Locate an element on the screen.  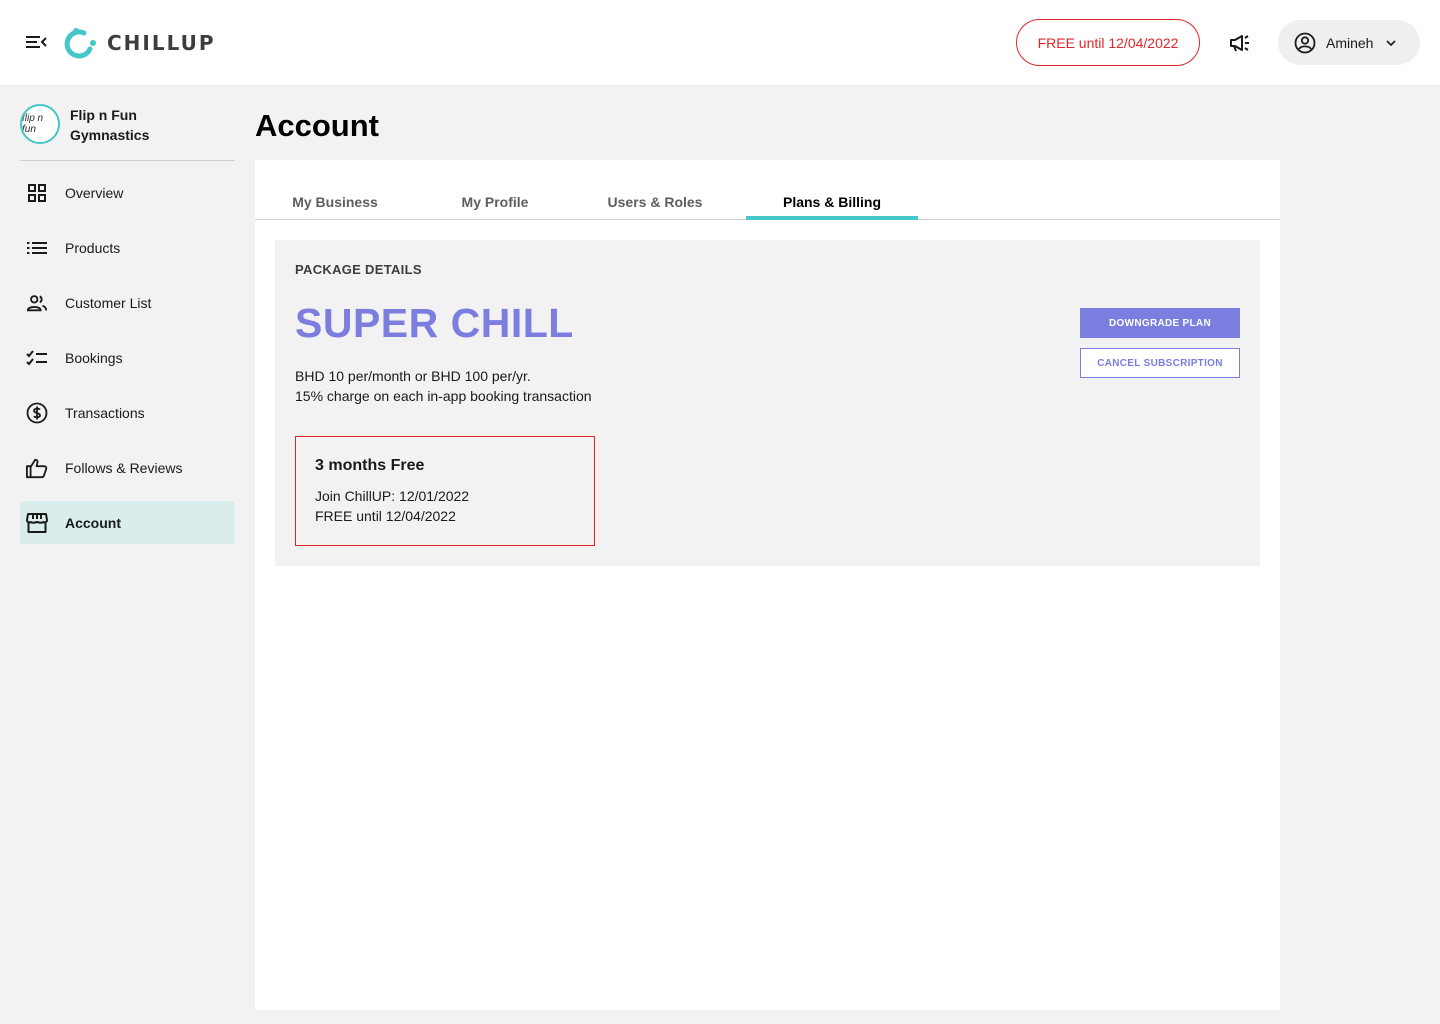
plan-price: BHD 10 per/month or BHD 100 per/yr. is located at coordinates (413, 376).